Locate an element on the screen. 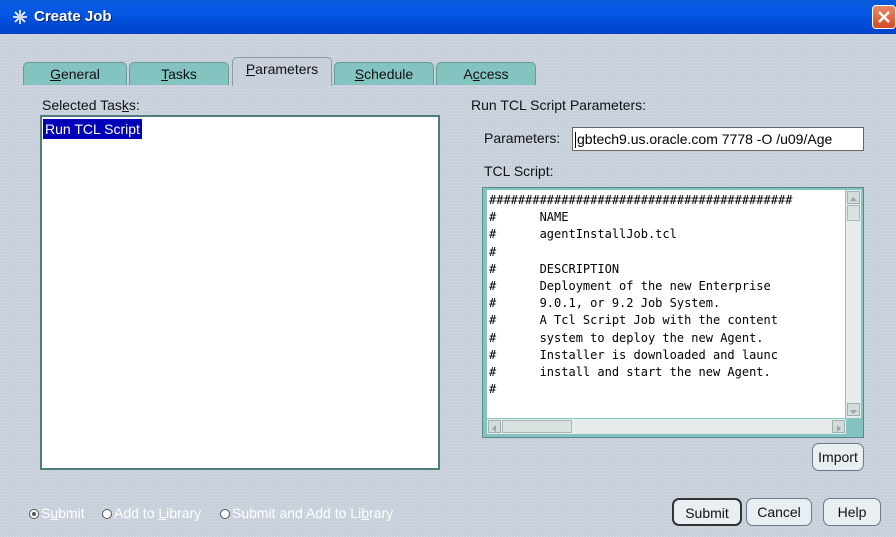  import-button: Import is located at coordinates (838, 457).